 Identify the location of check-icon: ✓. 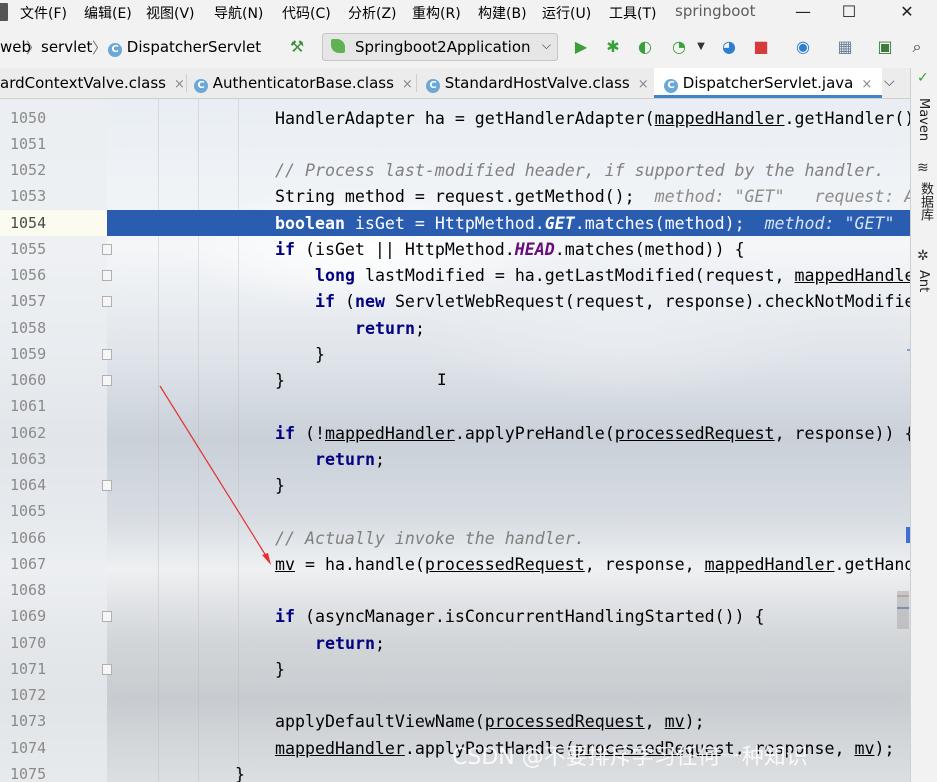
(923, 78).